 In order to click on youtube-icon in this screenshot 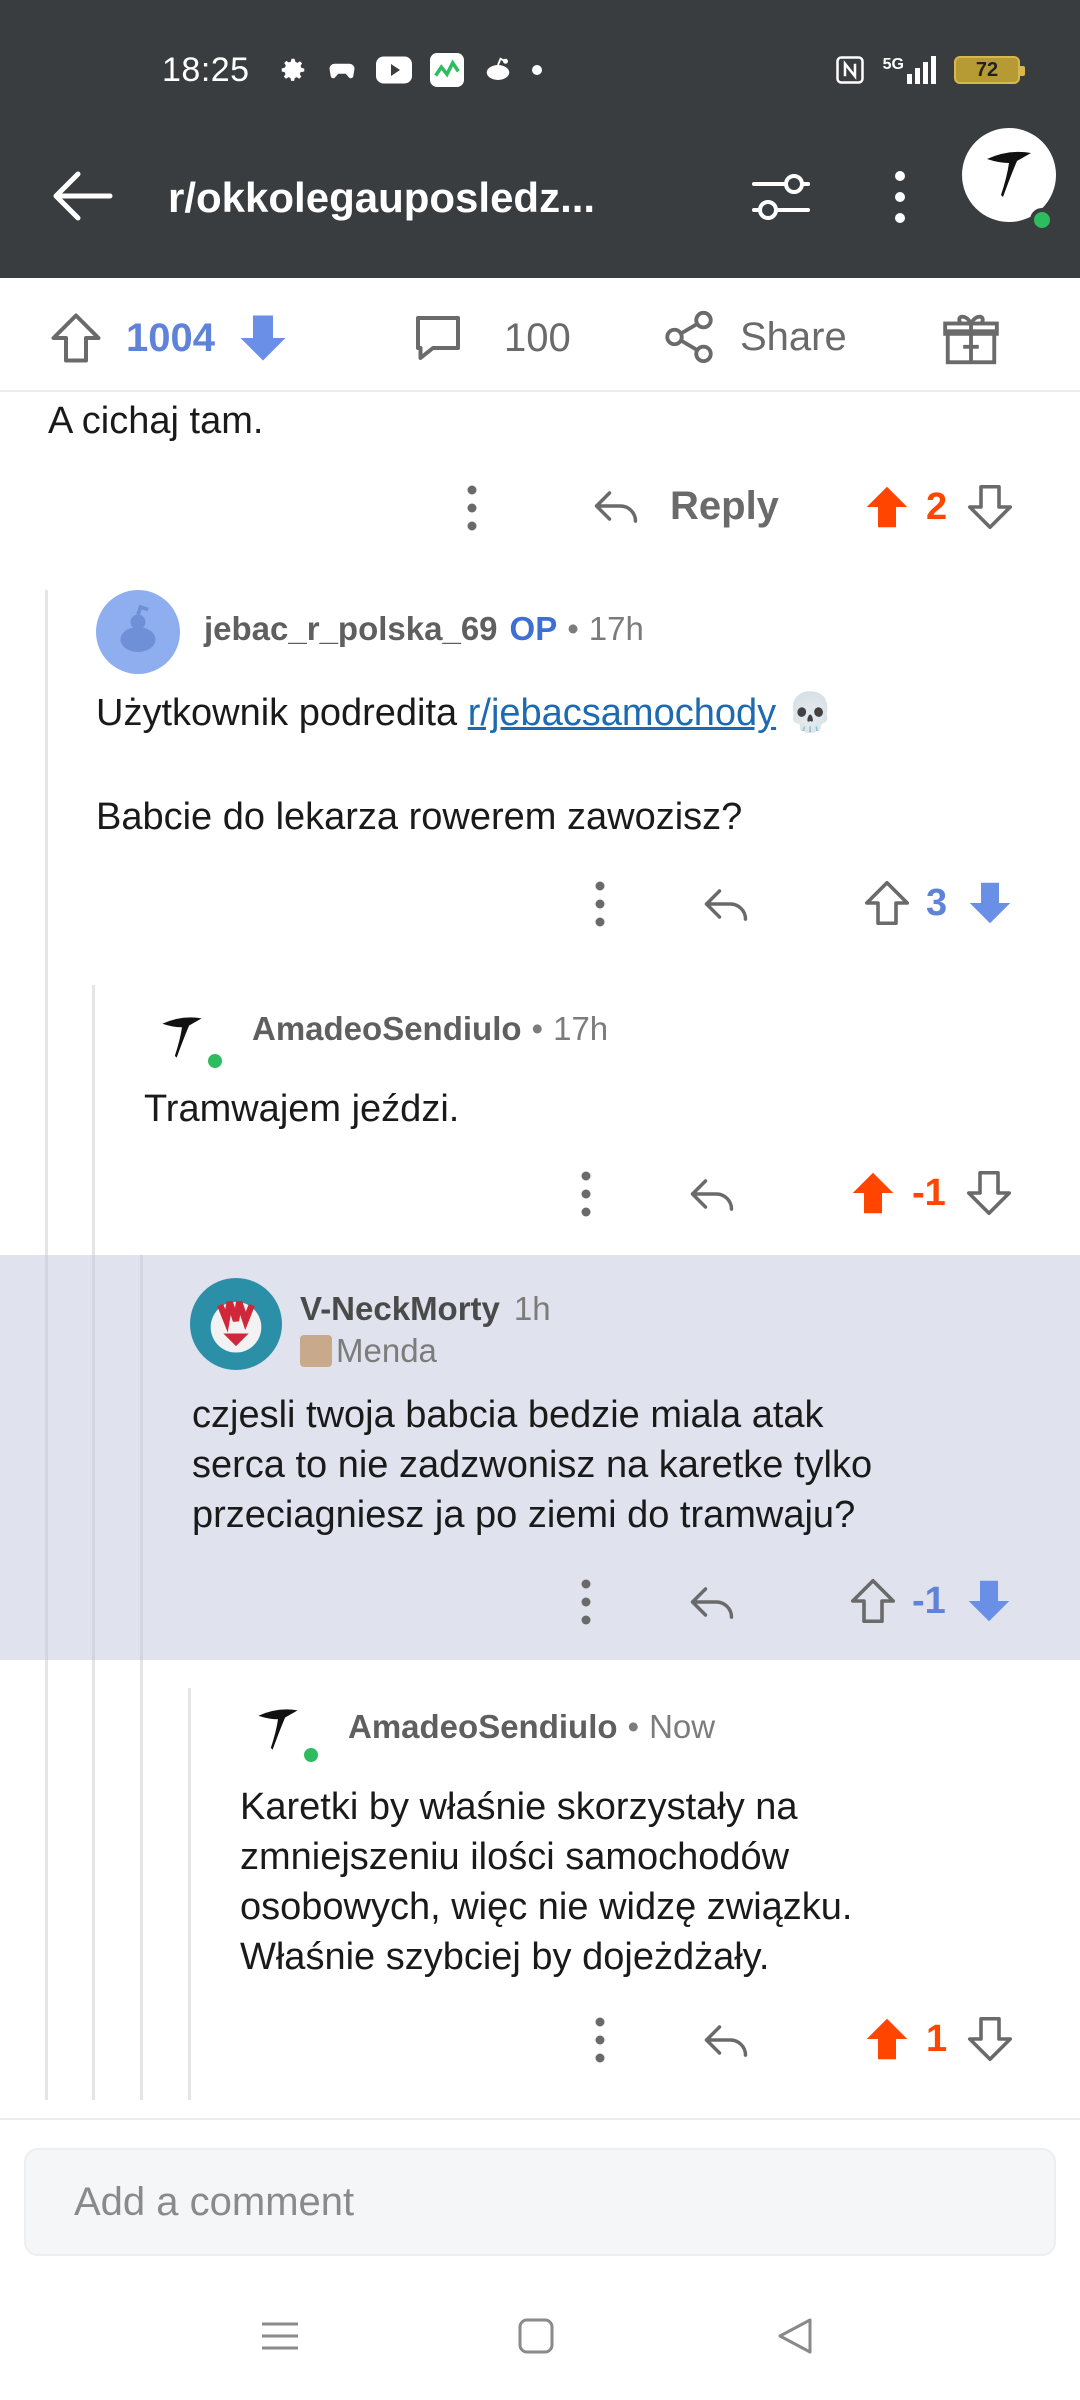, I will do `click(393, 70)`.